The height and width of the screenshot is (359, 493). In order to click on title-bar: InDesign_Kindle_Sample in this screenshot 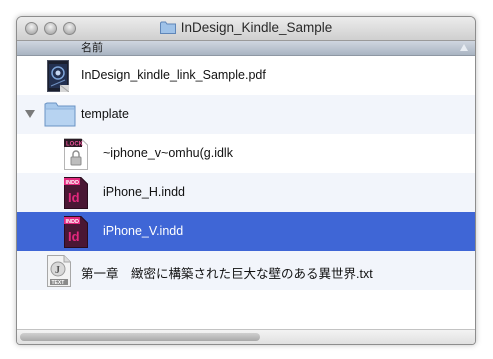, I will do `click(246, 29)`.